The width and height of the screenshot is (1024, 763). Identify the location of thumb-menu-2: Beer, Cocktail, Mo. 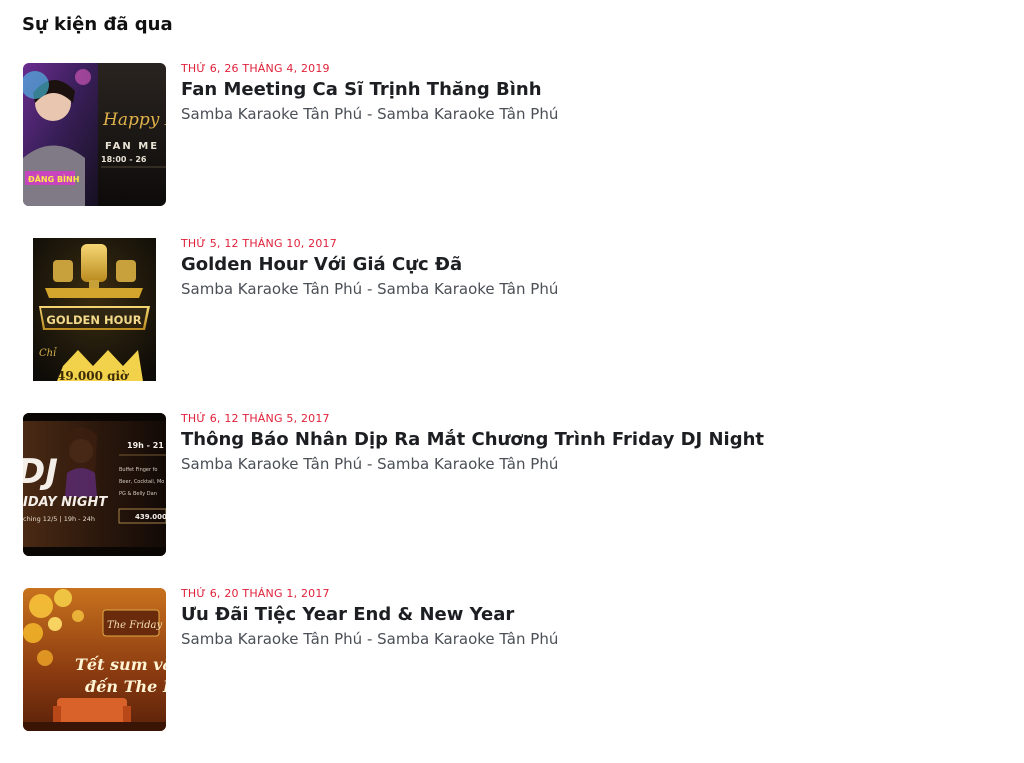
(141, 482).